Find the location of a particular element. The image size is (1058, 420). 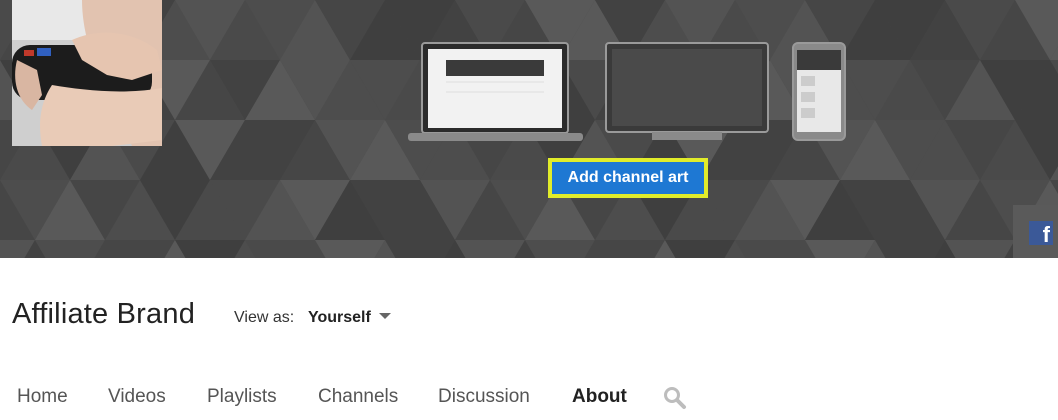

tab-channels: Channels is located at coordinates (358, 397).